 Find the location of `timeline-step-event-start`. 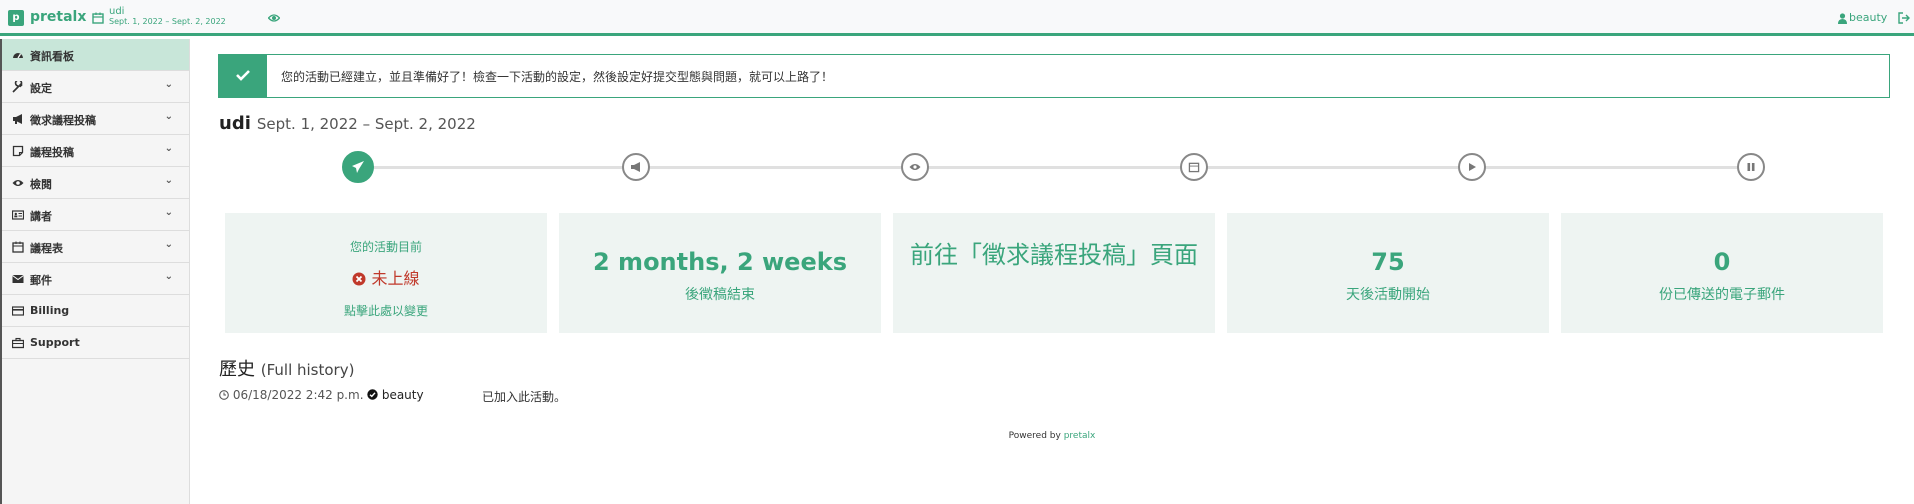

timeline-step-event-start is located at coordinates (1472, 167).